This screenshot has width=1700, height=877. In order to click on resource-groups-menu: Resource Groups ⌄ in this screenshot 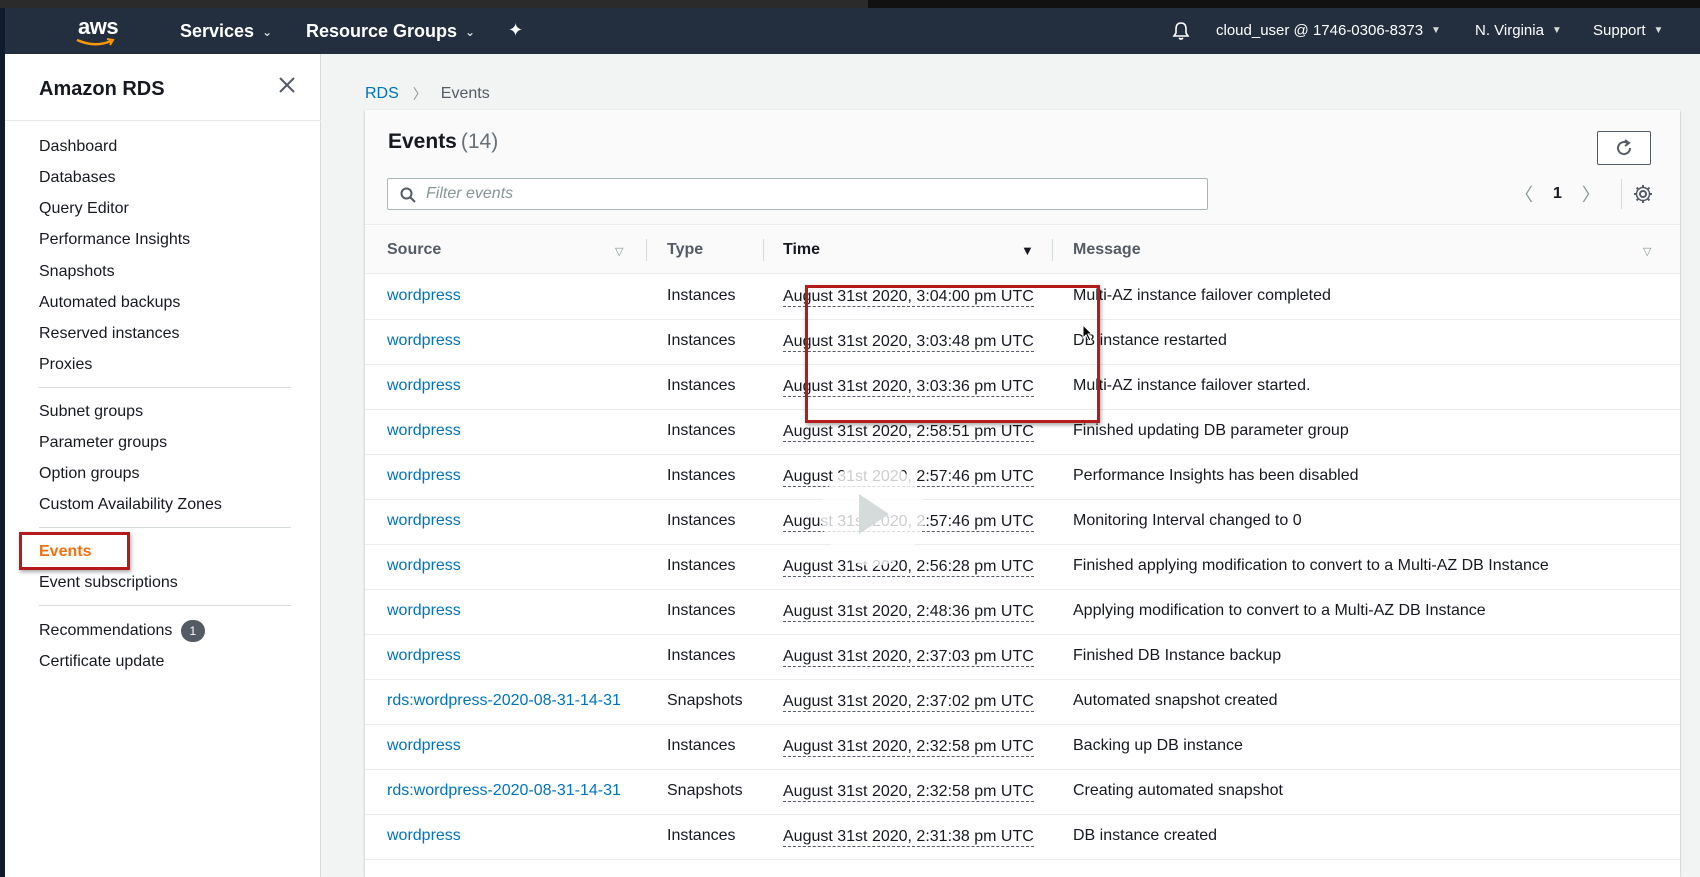, I will do `click(390, 31)`.